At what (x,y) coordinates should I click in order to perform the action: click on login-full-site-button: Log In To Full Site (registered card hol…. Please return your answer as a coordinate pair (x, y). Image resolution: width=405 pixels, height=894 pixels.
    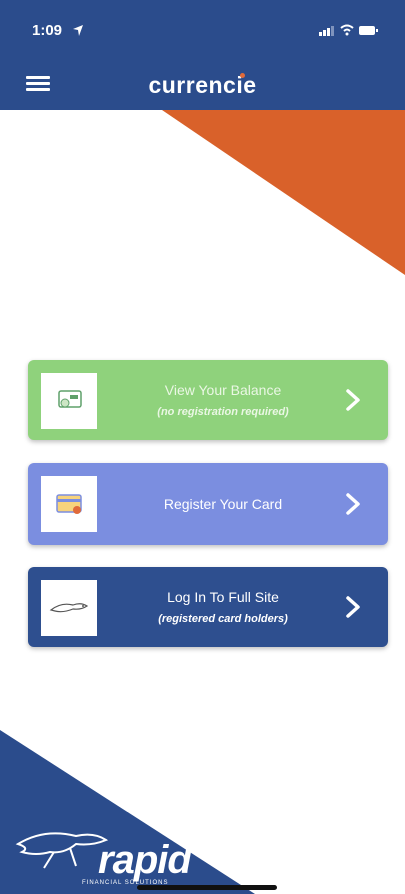
    Looking at the image, I should click on (208, 607).